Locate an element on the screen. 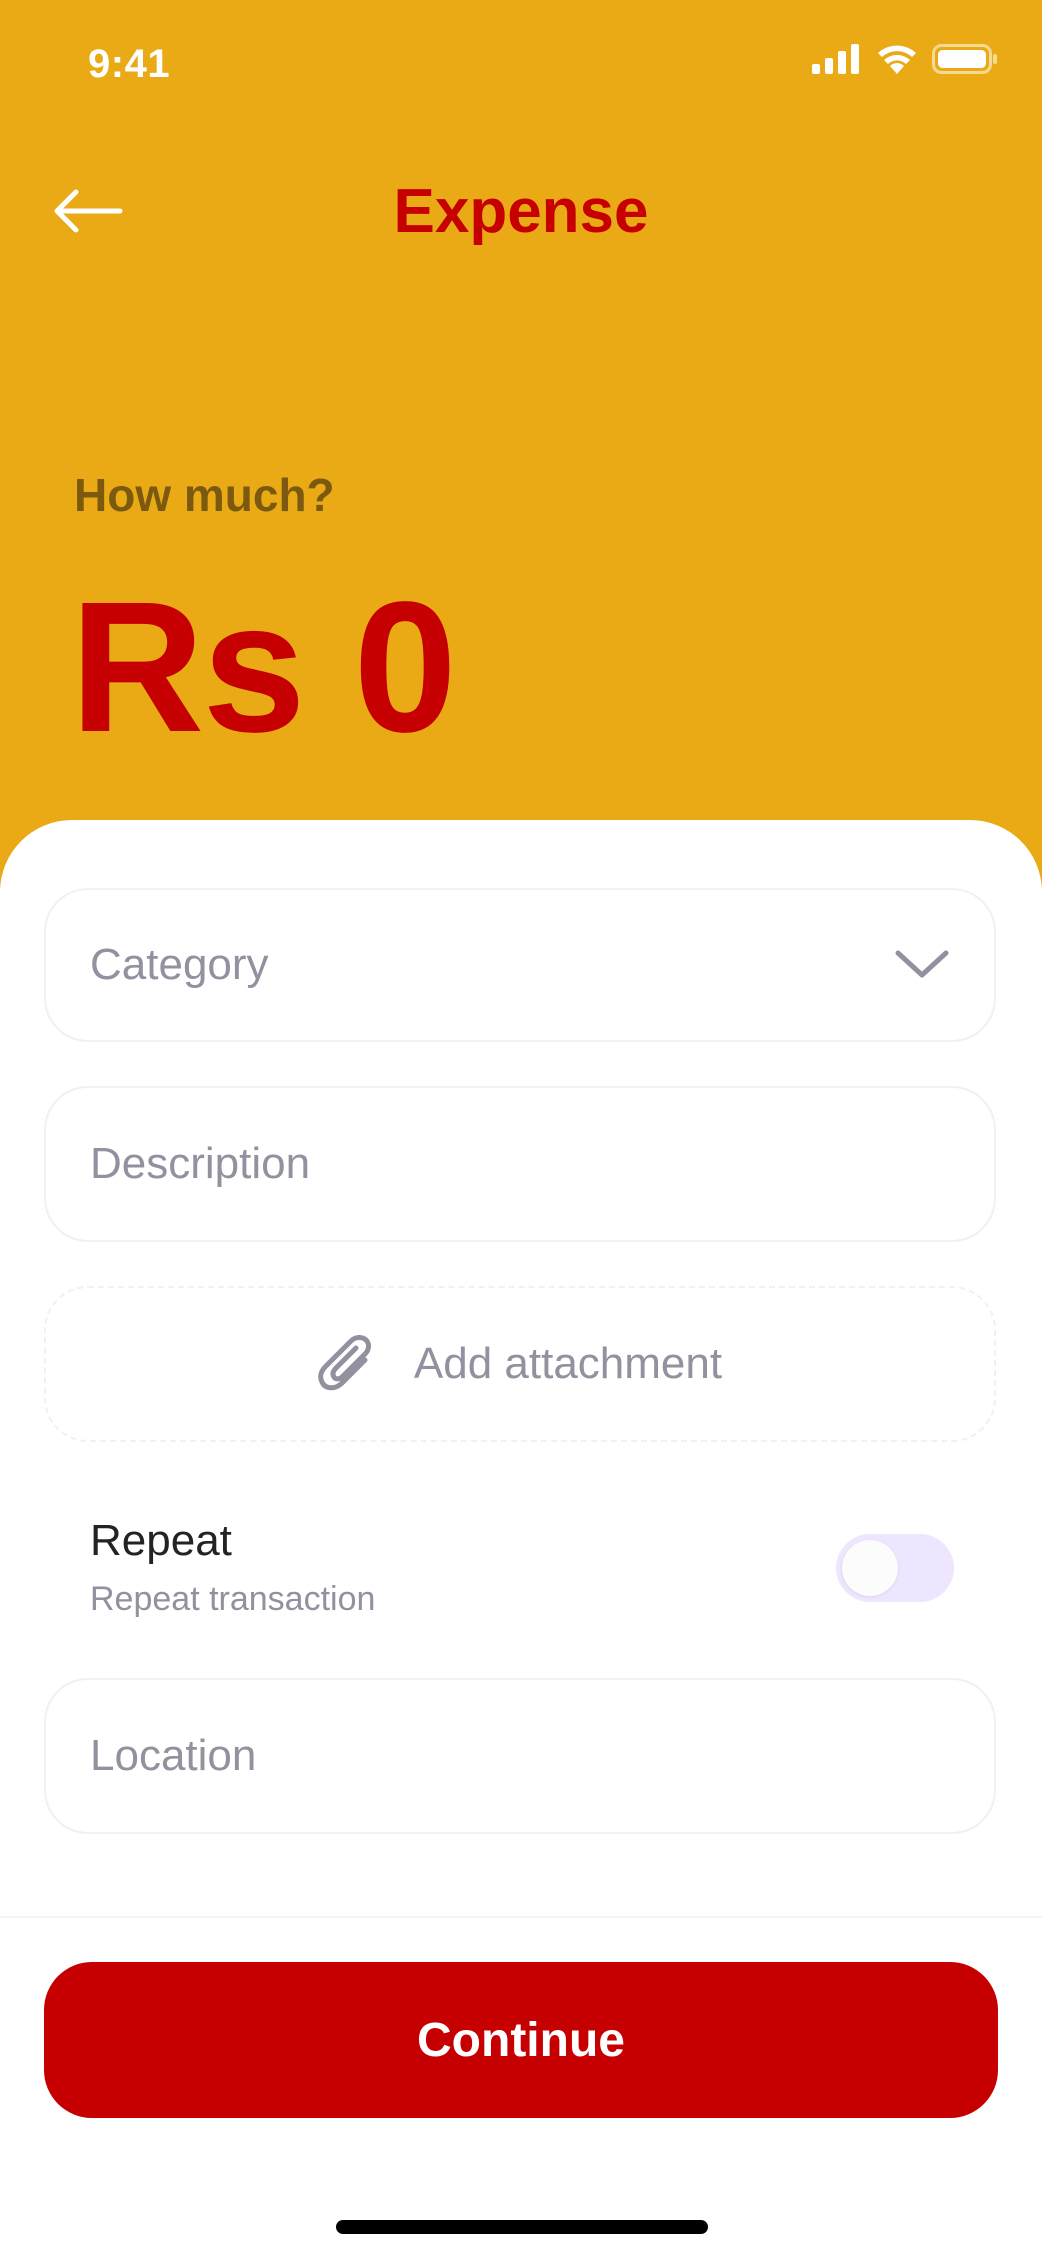 The height and width of the screenshot is (2256, 1042). wifi-icon is located at coordinates (897, 59).